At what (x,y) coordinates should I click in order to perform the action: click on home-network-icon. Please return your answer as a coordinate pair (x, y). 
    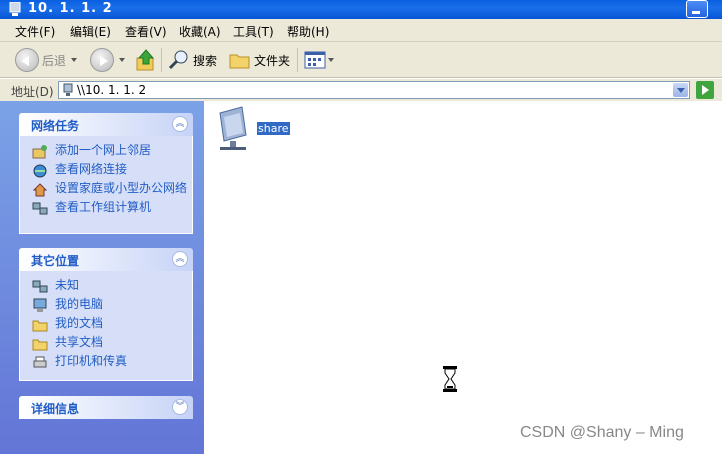
    Looking at the image, I should click on (40, 190).